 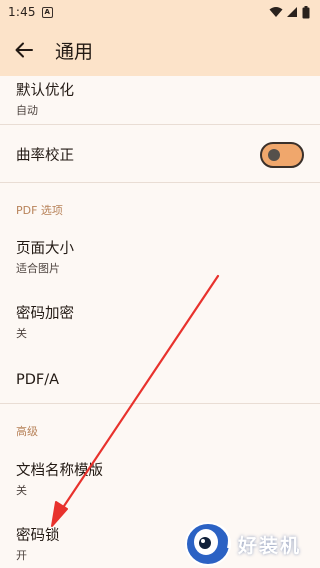 I want to click on setting-title: PDF/A, so click(x=38, y=380).